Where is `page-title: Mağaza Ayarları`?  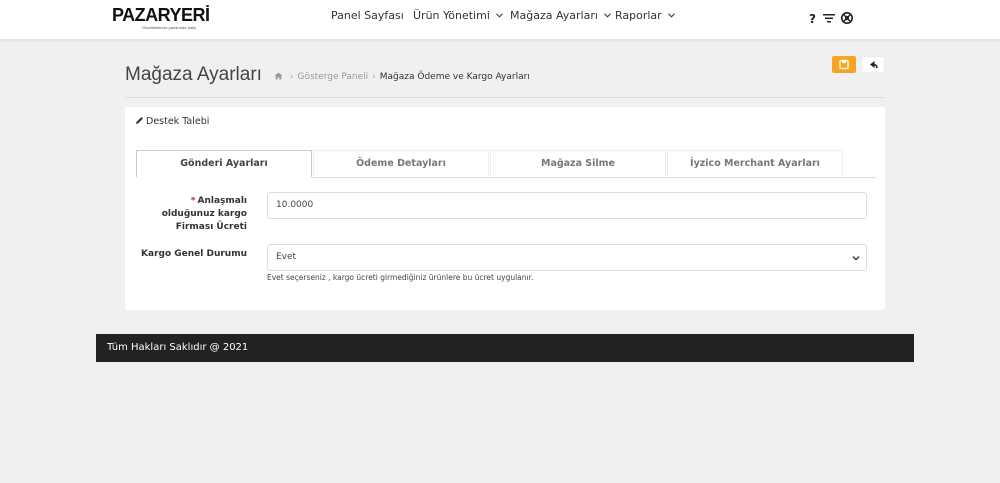 page-title: Mağaza Ayarları is located at coordinates (193, 74).